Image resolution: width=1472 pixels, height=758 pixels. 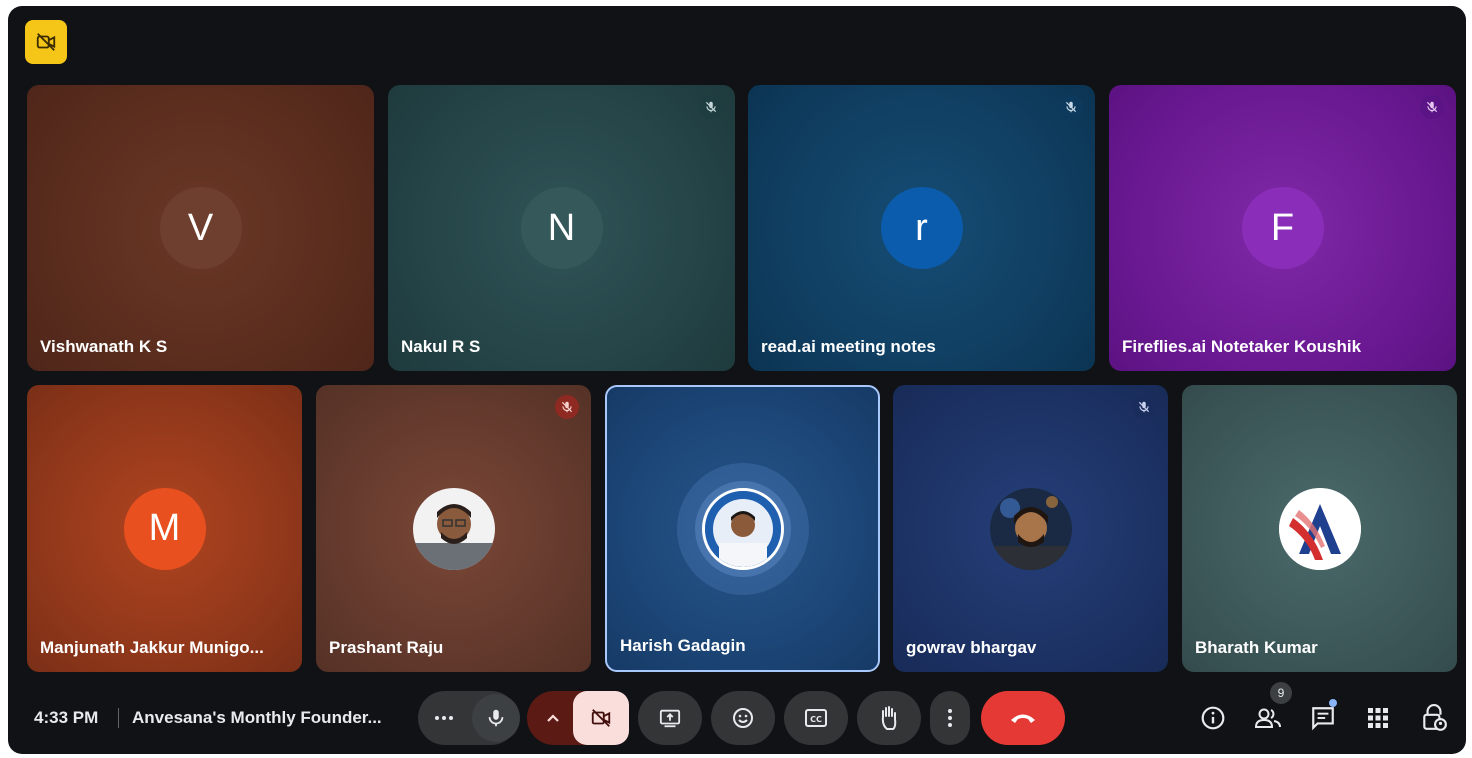 I want to click on video-options-button, so click(x=553, y=718).